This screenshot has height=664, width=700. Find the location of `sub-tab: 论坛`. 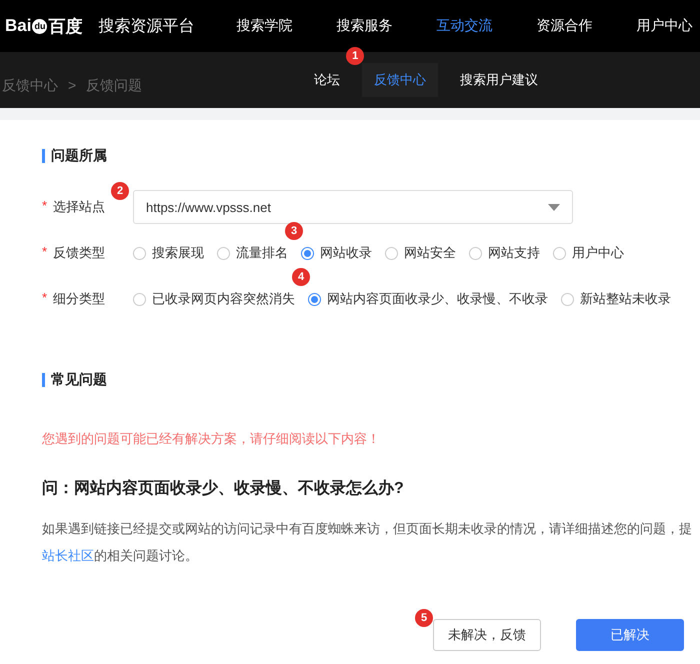

sub-tab: 论坛 is located at coordinates (327, 80).